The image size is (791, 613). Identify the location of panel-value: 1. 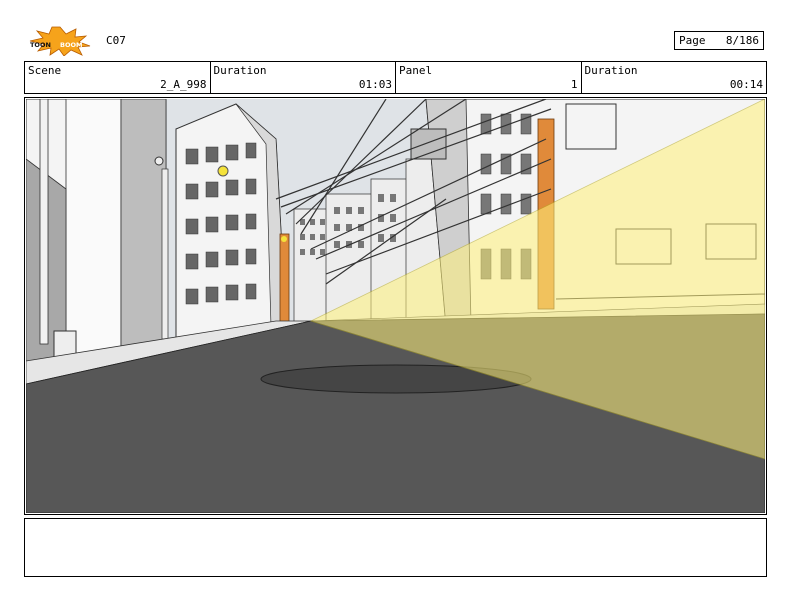
(574, 84).